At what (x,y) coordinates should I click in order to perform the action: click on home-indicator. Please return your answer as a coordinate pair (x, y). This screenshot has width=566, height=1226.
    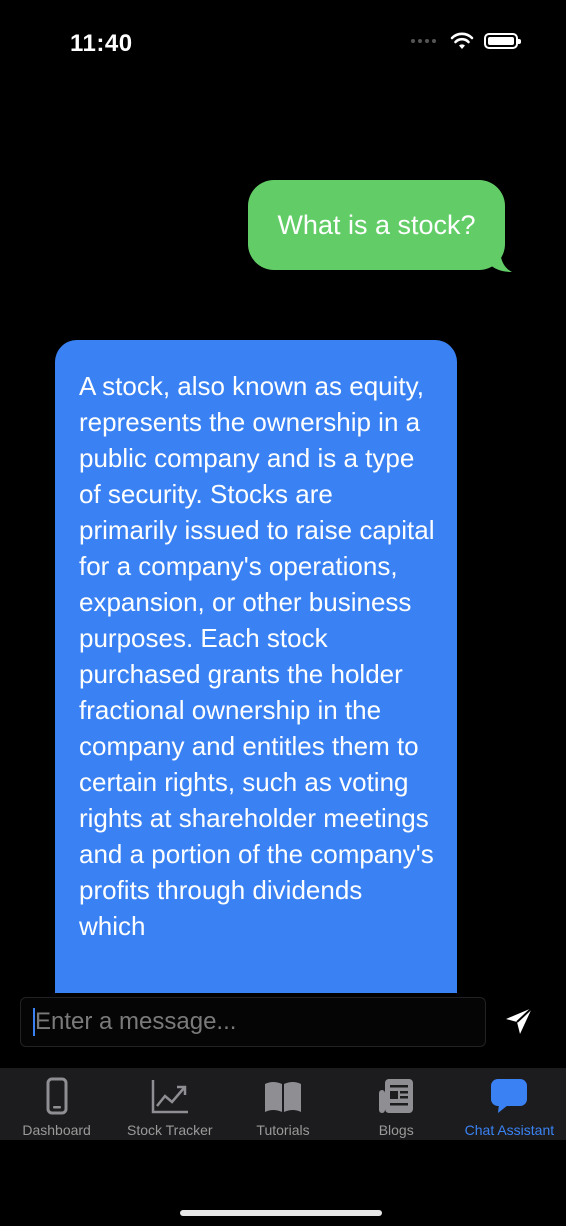
    Looking at the image, I should click on (281, 1213).